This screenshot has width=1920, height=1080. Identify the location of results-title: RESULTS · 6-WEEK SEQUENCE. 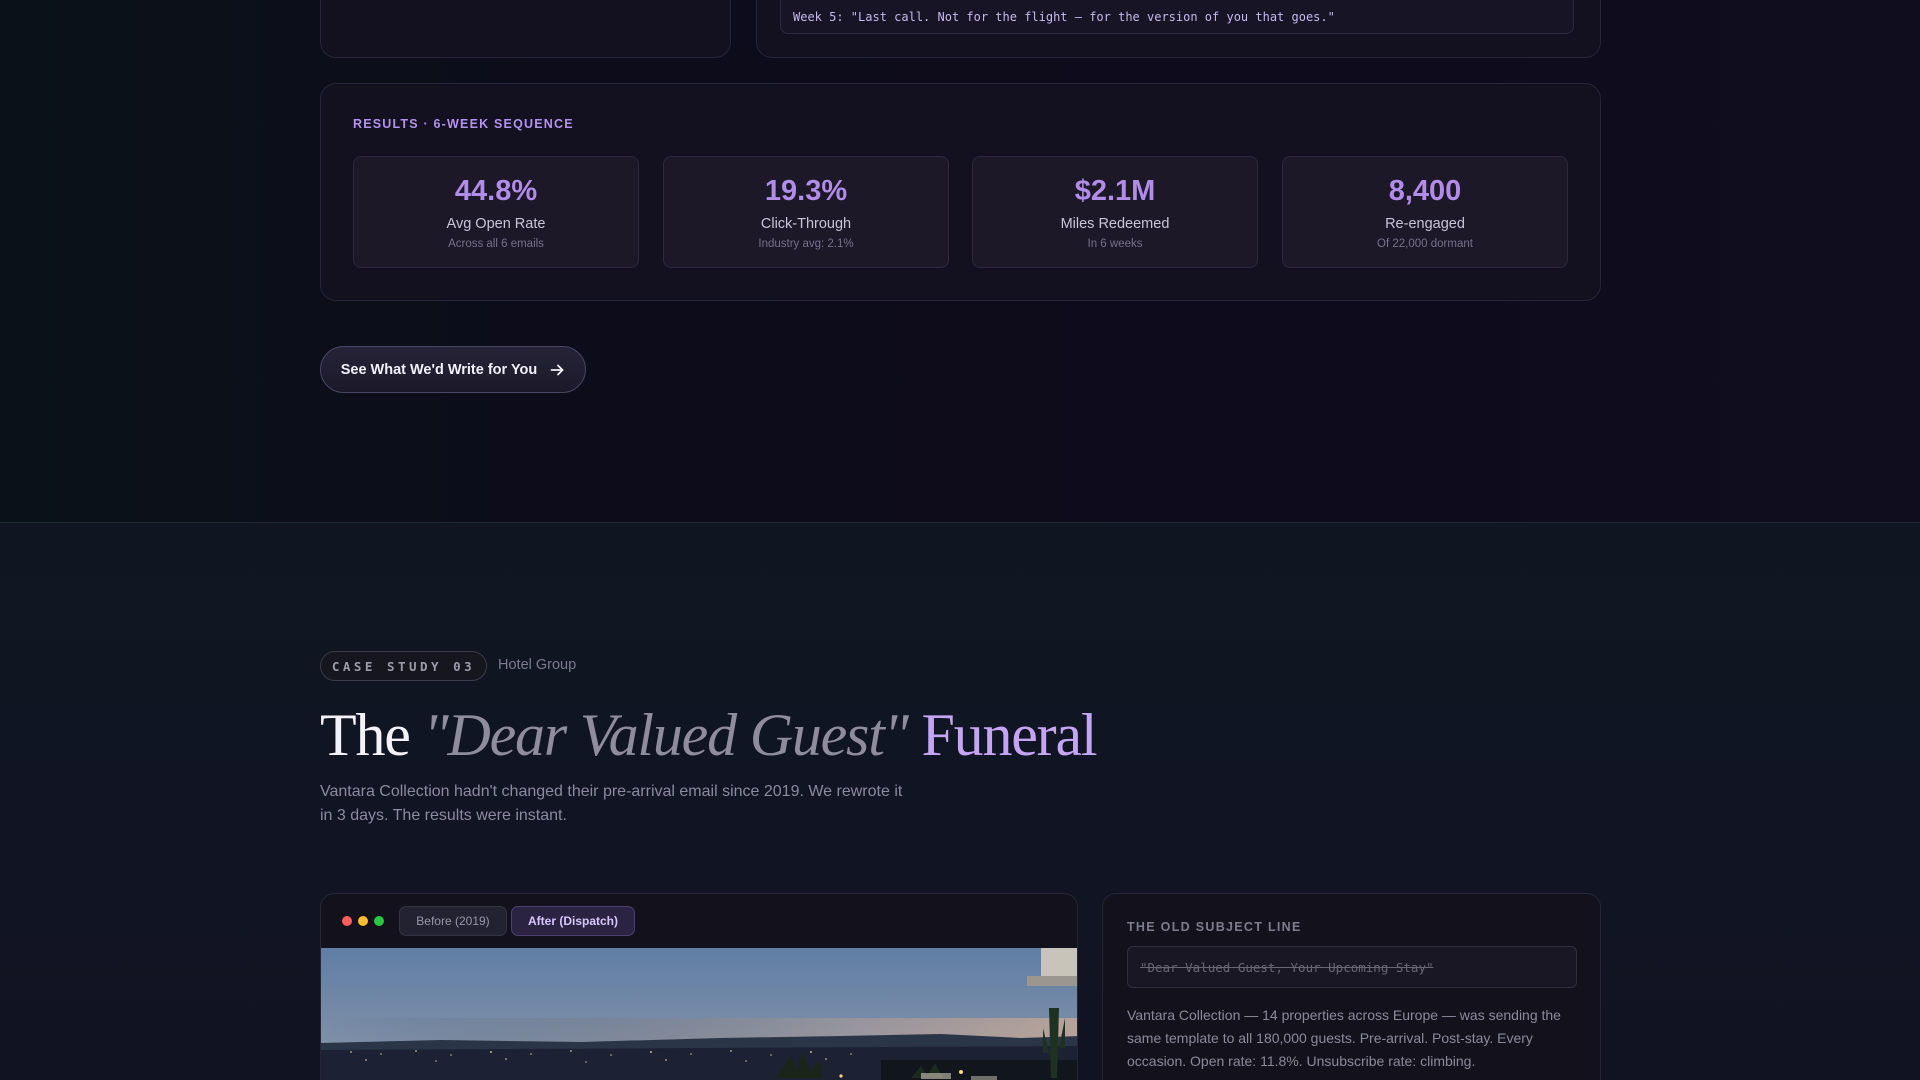
(463, 124).